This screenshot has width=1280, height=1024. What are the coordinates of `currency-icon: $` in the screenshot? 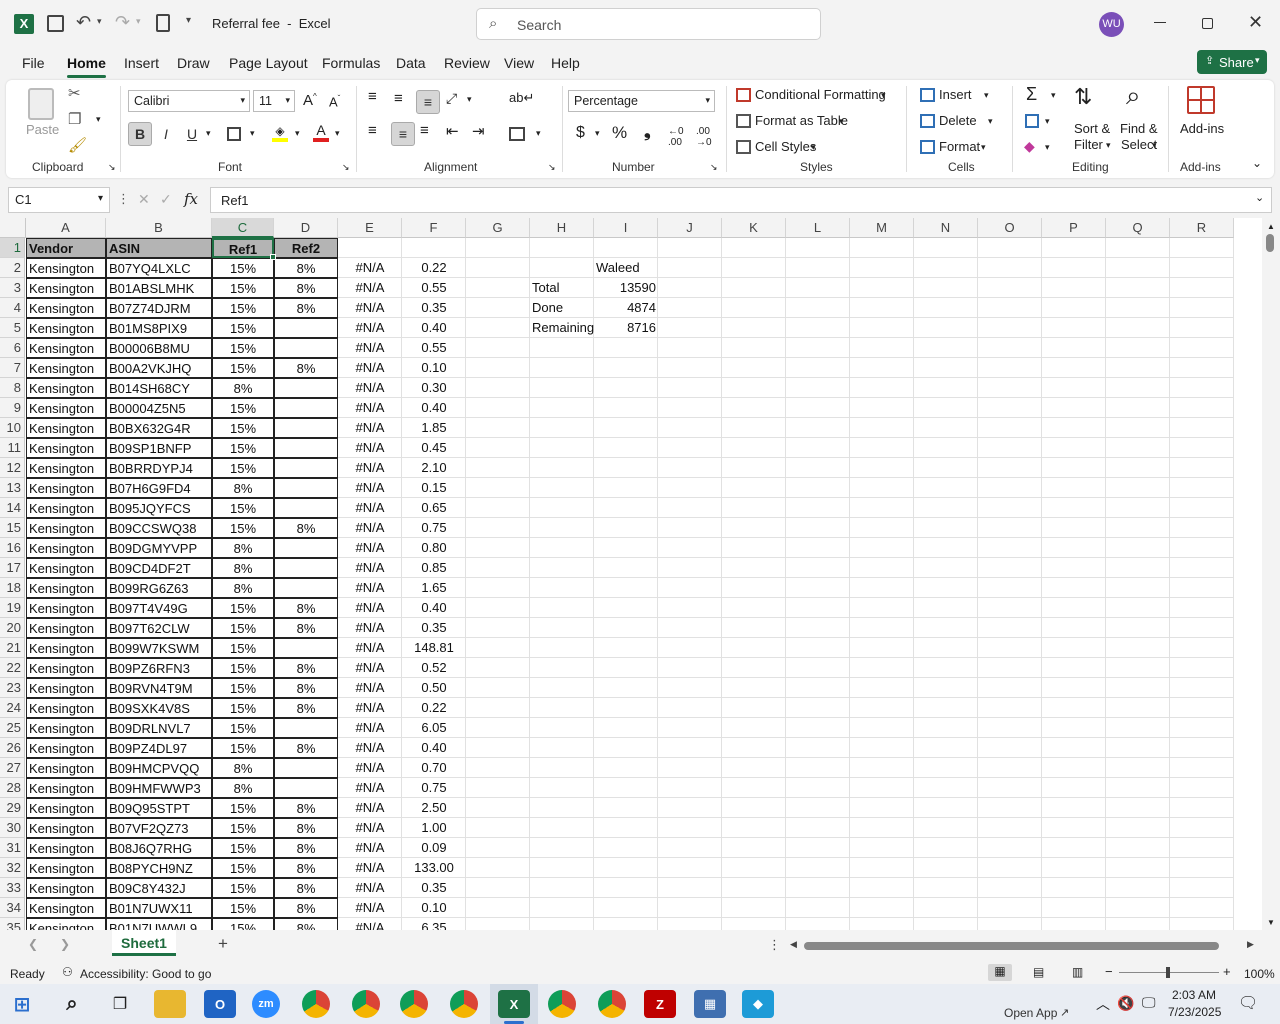 It's located at (580, 133).